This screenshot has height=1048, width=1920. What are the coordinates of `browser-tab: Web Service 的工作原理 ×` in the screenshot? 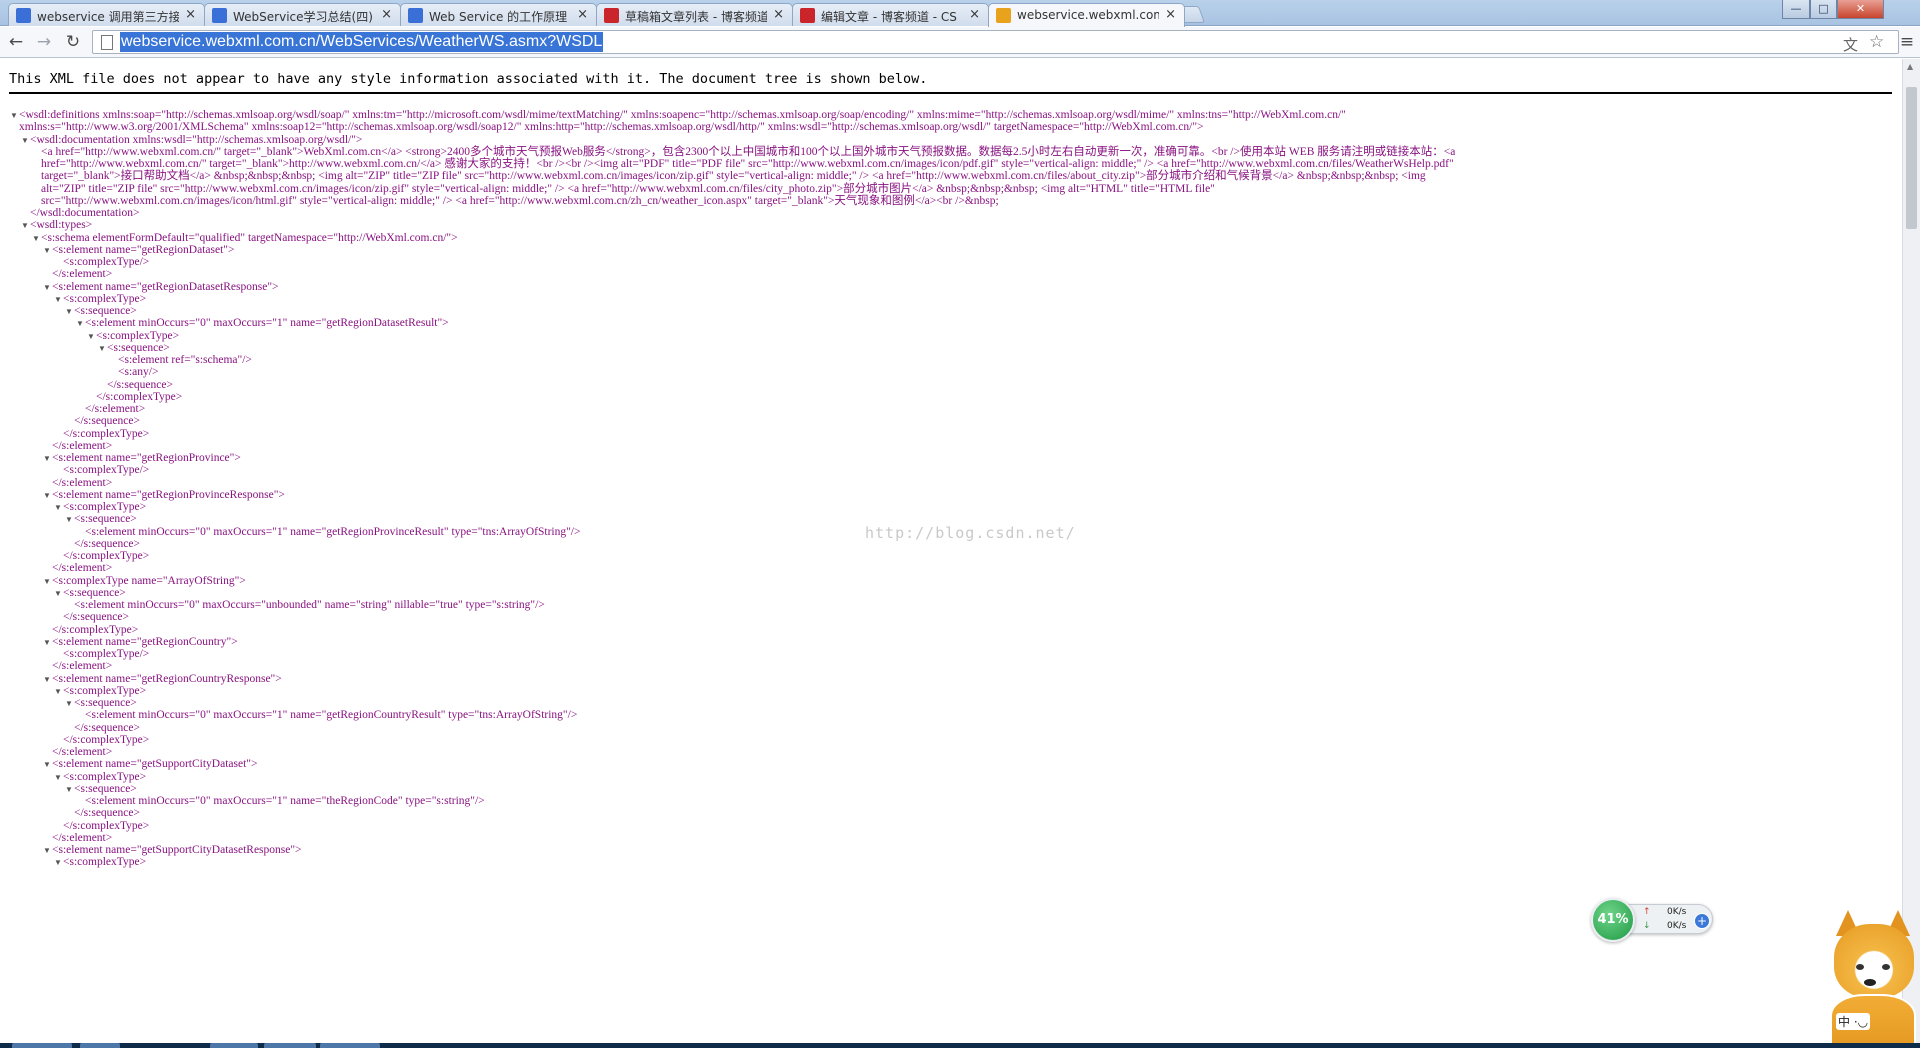 It's located at (498, 14).